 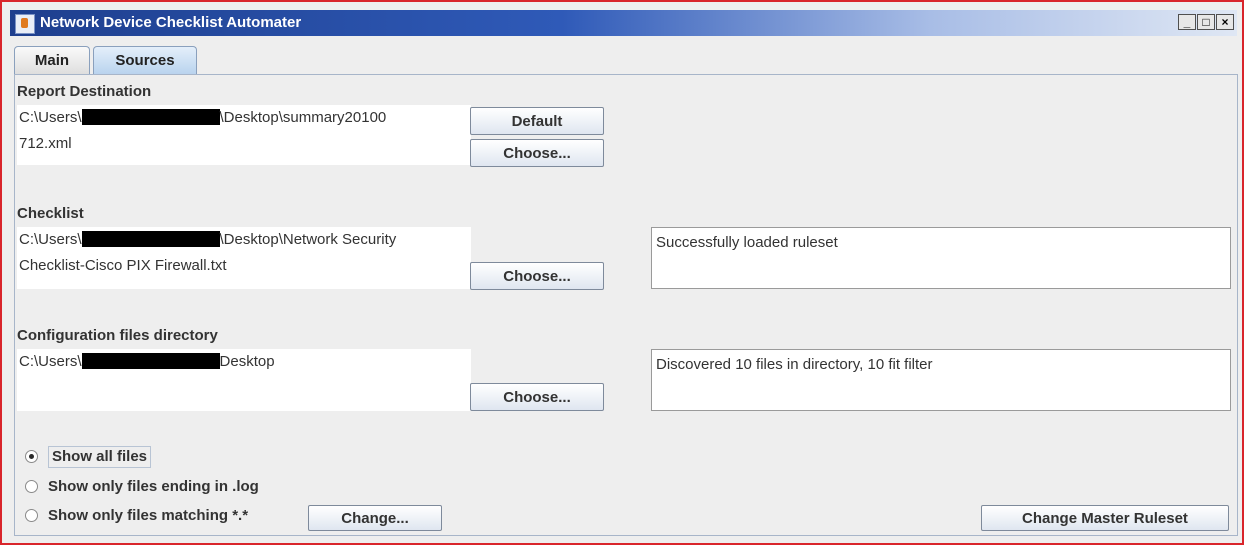 What do you see at coordinates (244, 380) in the screenshot?
I see `config-dir-path: C:\Users\ Desktop` at bounding box center [244, 380].